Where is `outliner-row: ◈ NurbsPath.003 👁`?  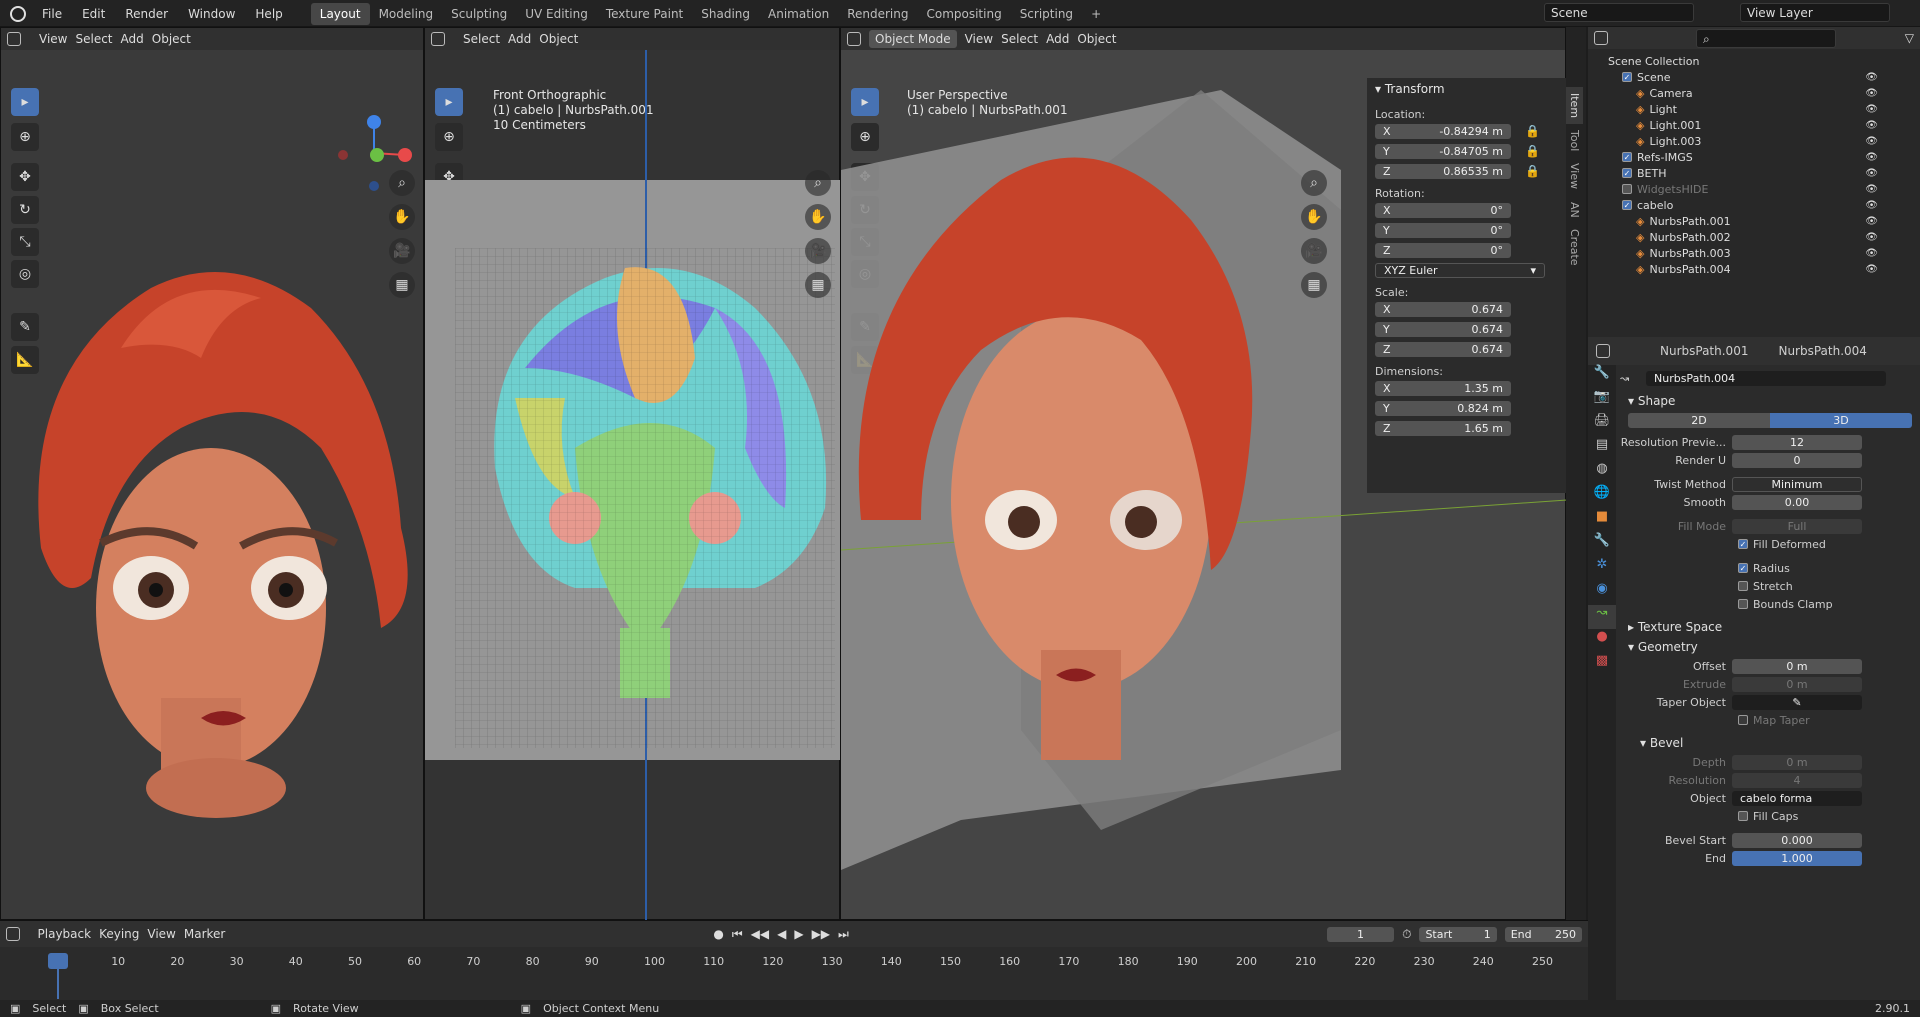
outliner-row: ◈ NurbsPath.003 👁 is located at coordinates (1761, 253).